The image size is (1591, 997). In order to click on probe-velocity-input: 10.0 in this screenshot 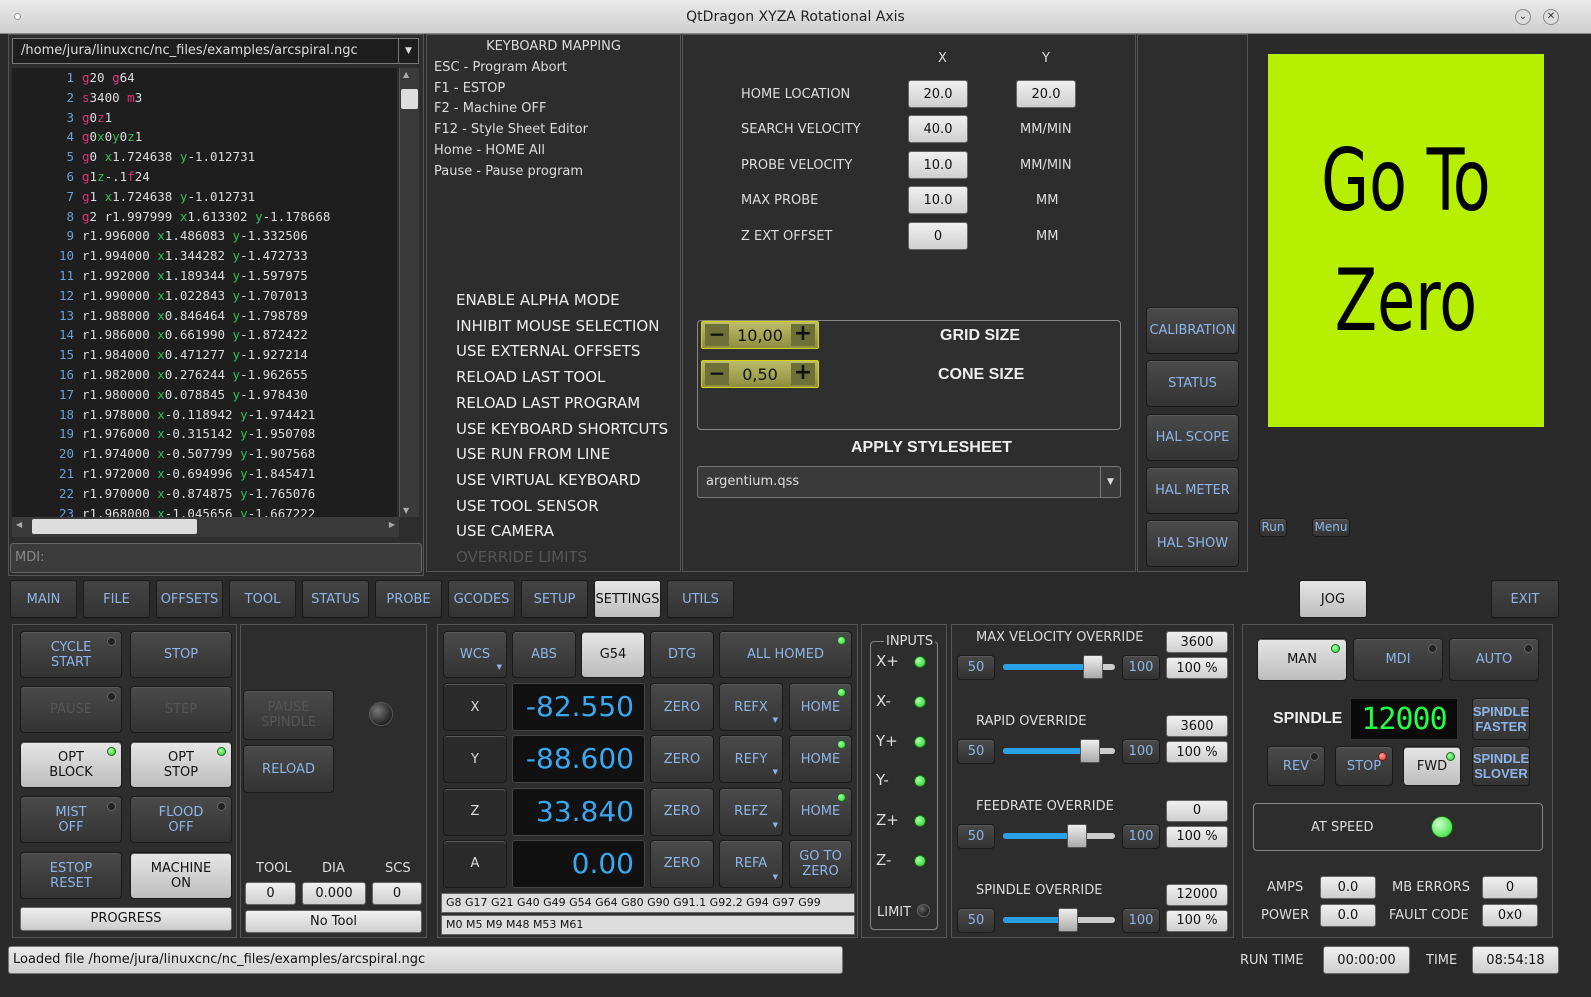, I will do `click(938, 165)`.